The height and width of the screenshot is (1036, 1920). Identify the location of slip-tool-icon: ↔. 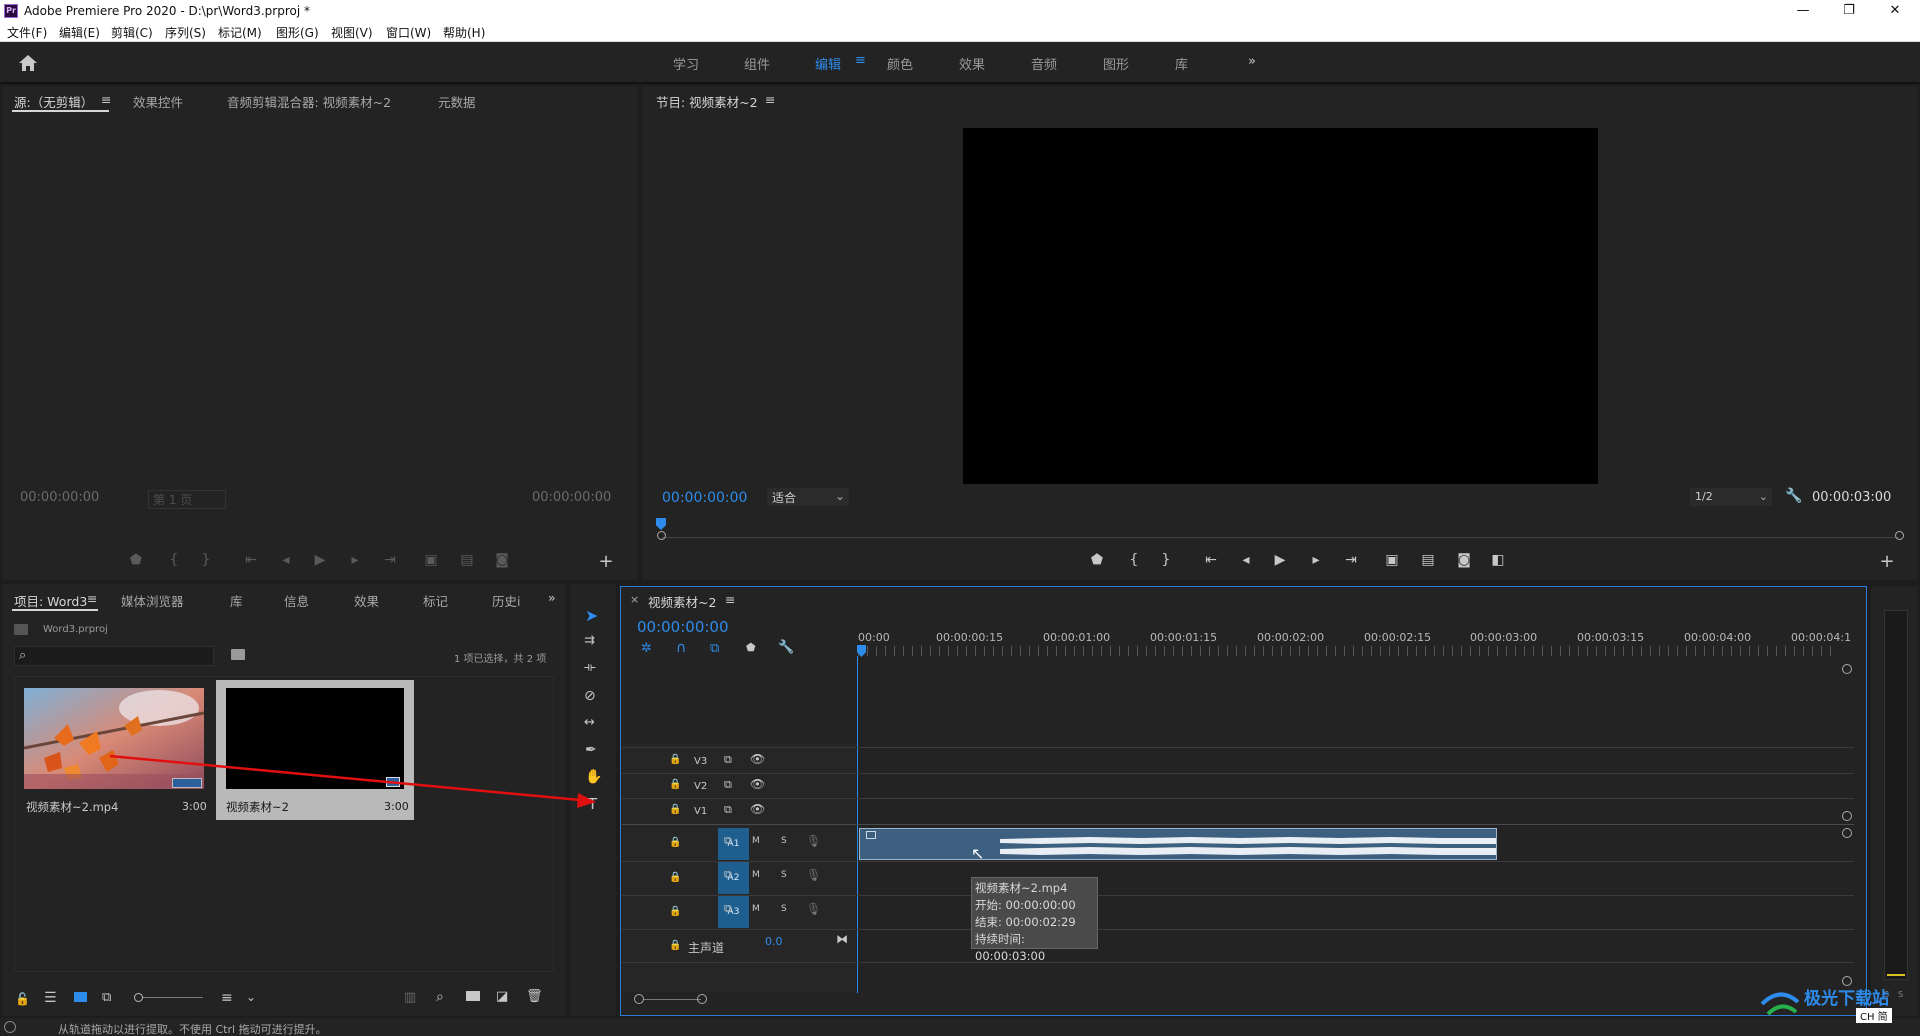
(589, 722).